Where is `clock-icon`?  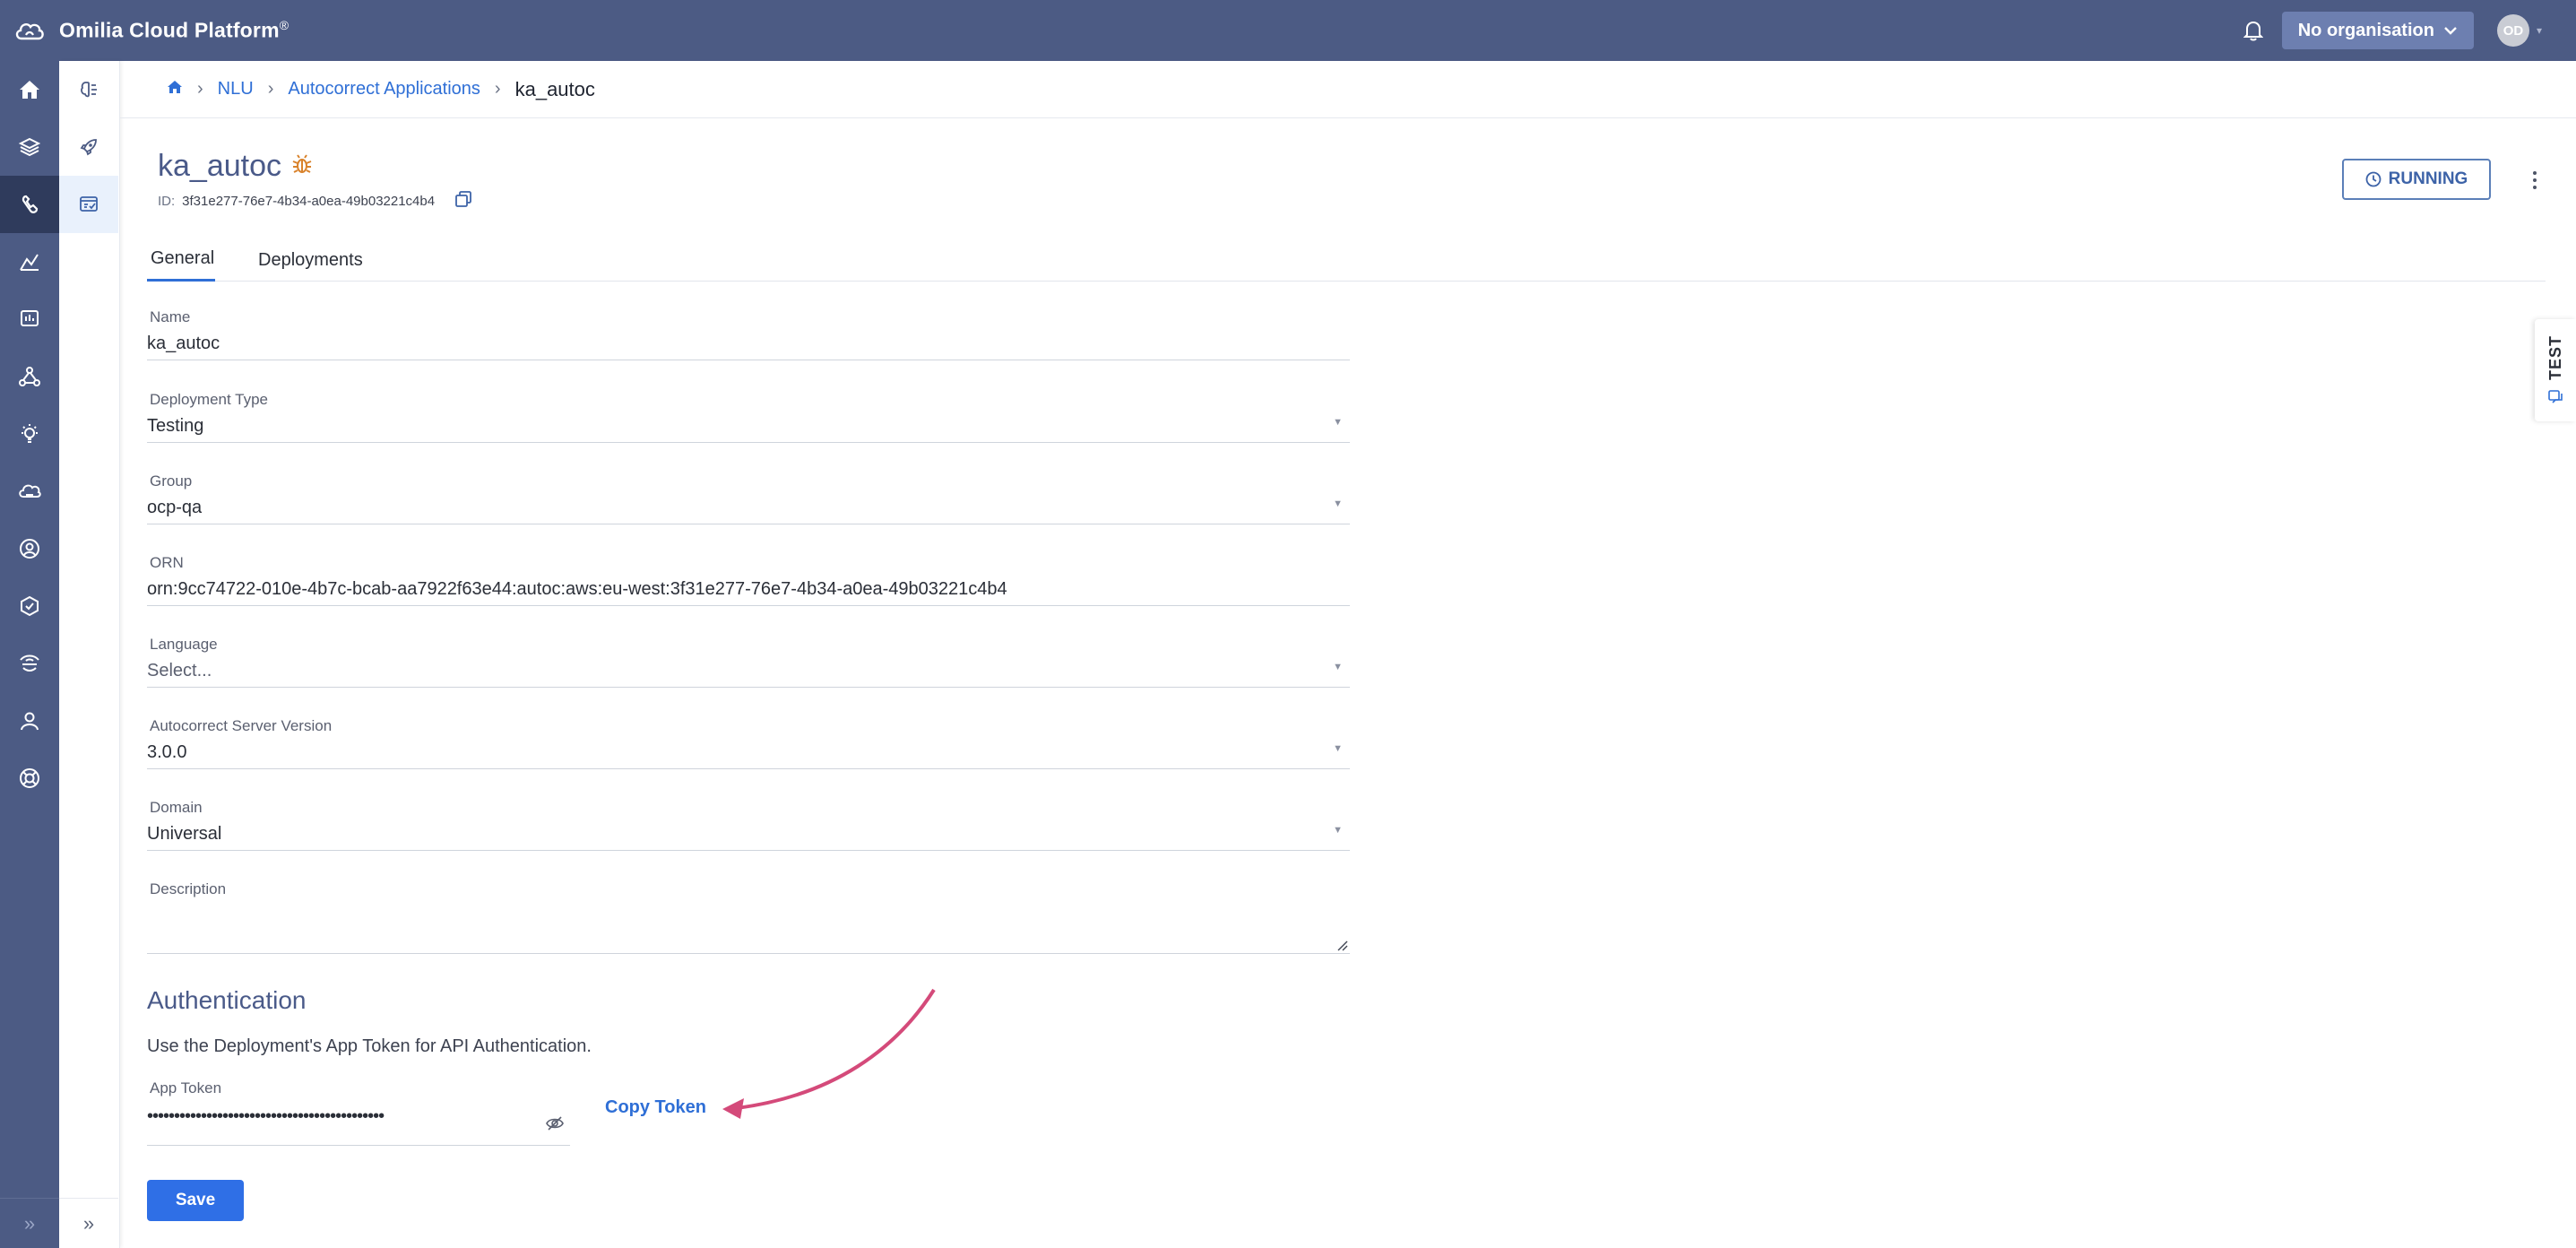 clock-icon is located at coordinates (2373, 179).